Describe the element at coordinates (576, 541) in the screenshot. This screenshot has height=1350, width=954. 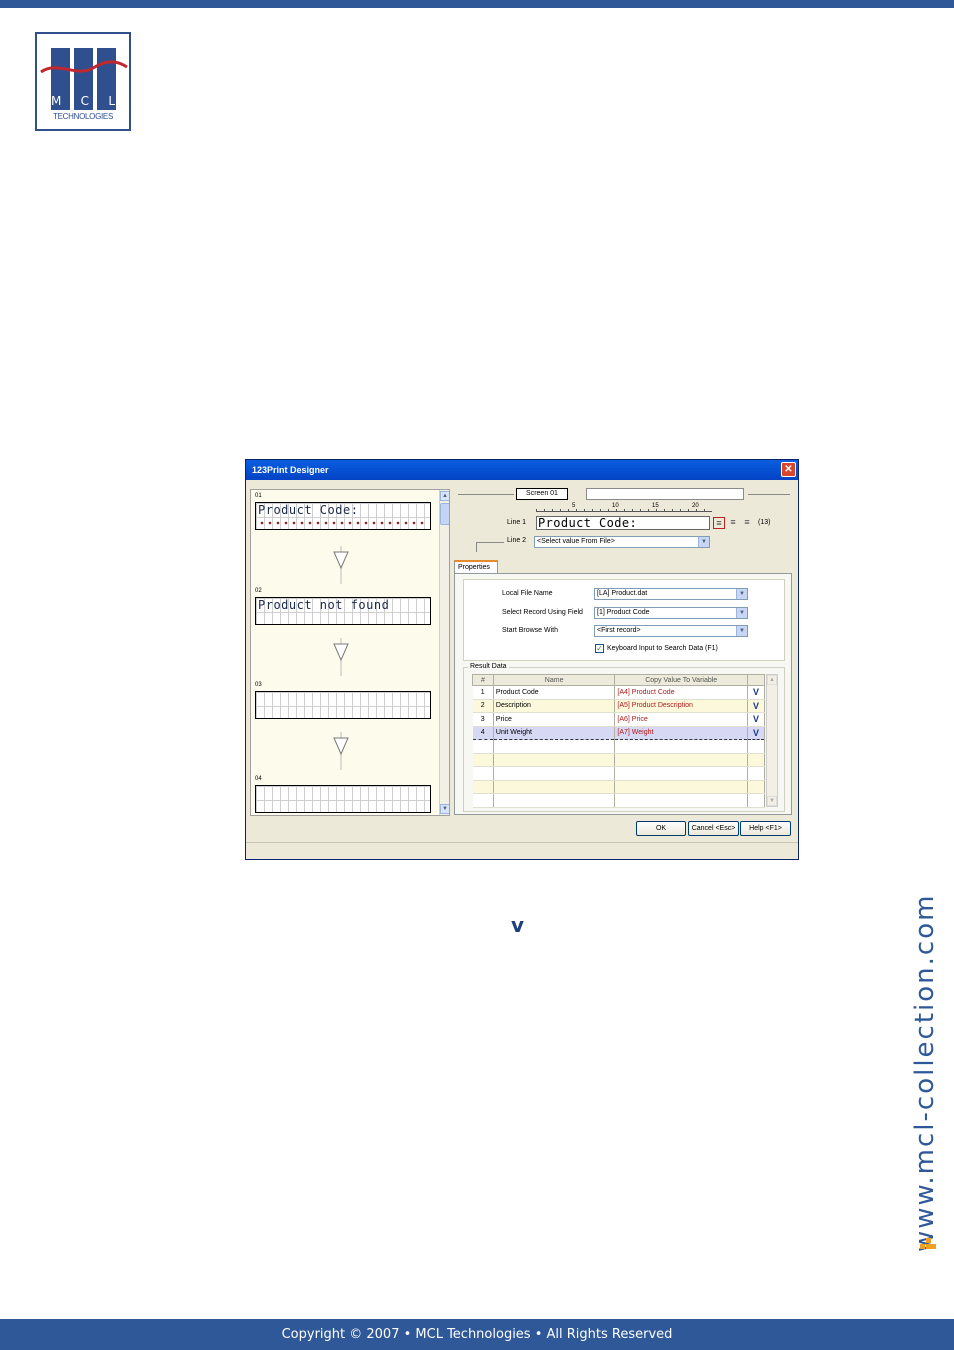
I see `line2-select-value: <Select value From File>` at that location.